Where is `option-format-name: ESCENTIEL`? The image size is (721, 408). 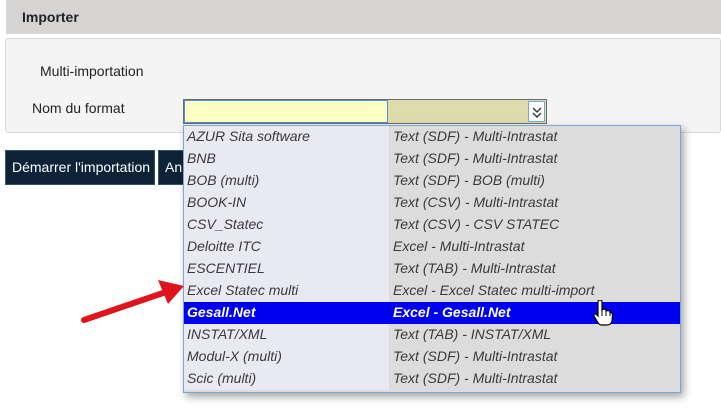
option-format-name: ESCENTIEL is located at coordinates (286, 269).